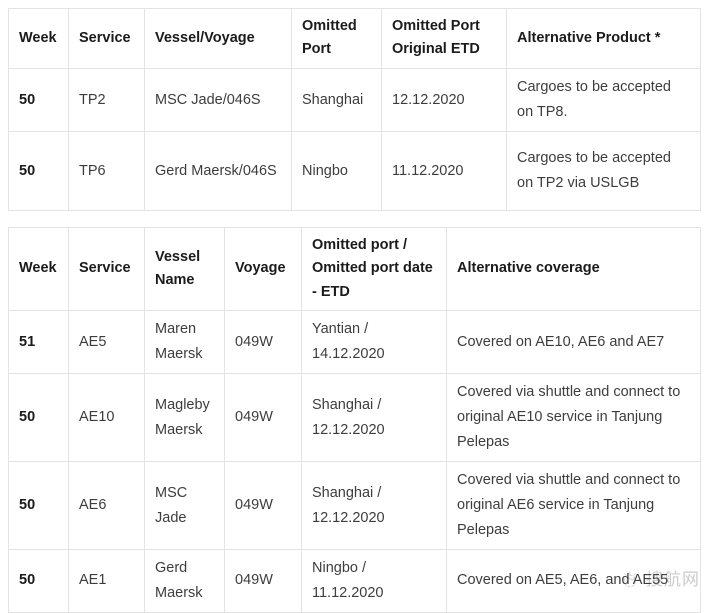  Describe the element at coordinates (374, 269) in the screenshot. I see `column-header-omitted-port-date-etd: Omitted port / Omitted port date - ETD` at that location.